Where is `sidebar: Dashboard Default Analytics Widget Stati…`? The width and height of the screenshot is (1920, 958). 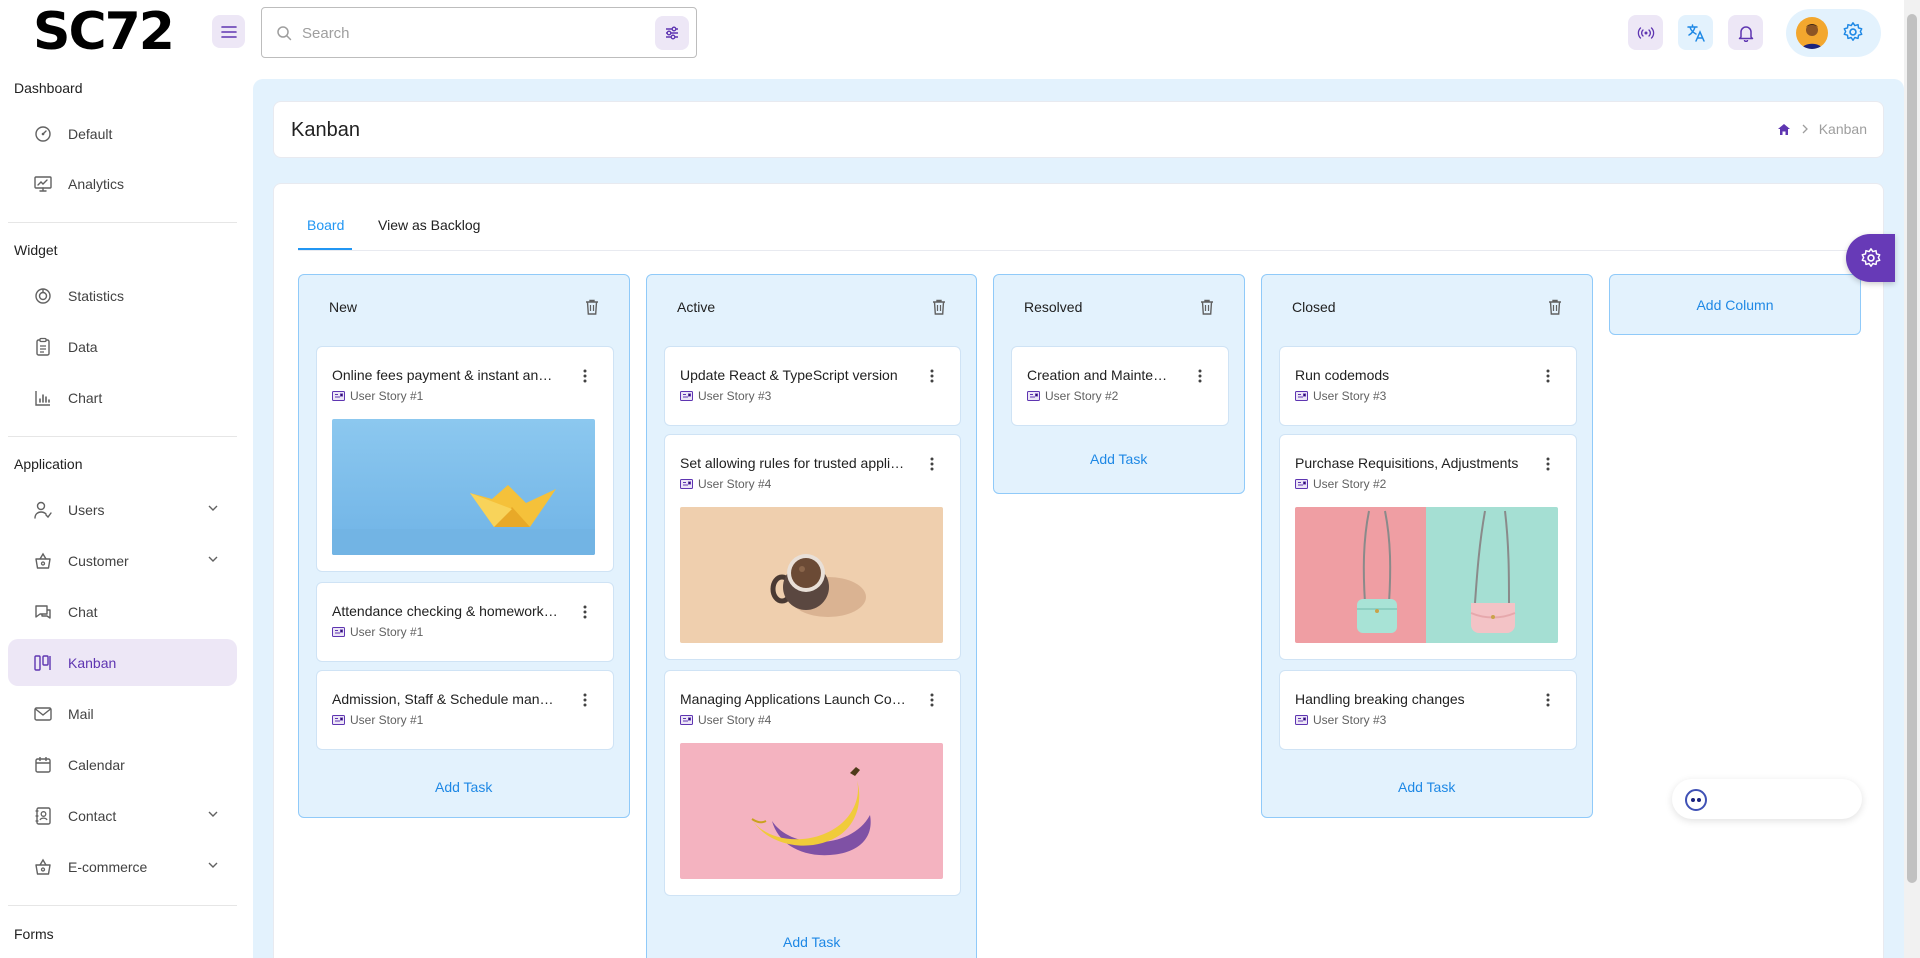 sidebar: Dashboard Default Analytics Widget Stati… is located at coordinates (126, 519).